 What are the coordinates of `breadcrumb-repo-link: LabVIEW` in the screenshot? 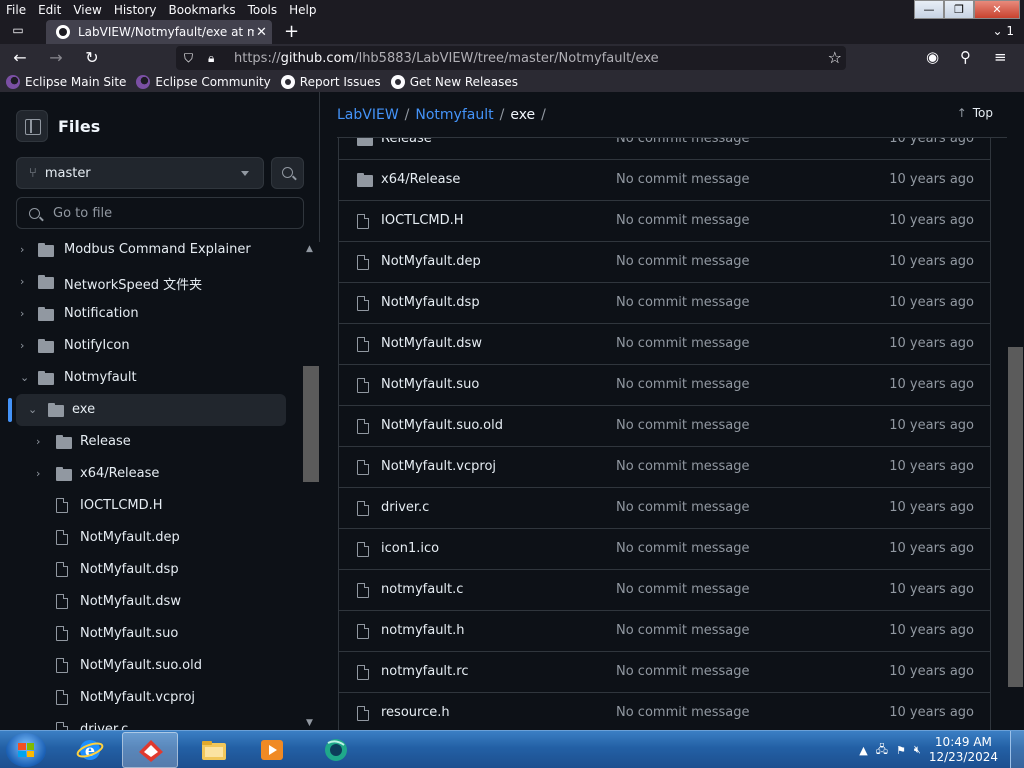 It's located at (368, 115).